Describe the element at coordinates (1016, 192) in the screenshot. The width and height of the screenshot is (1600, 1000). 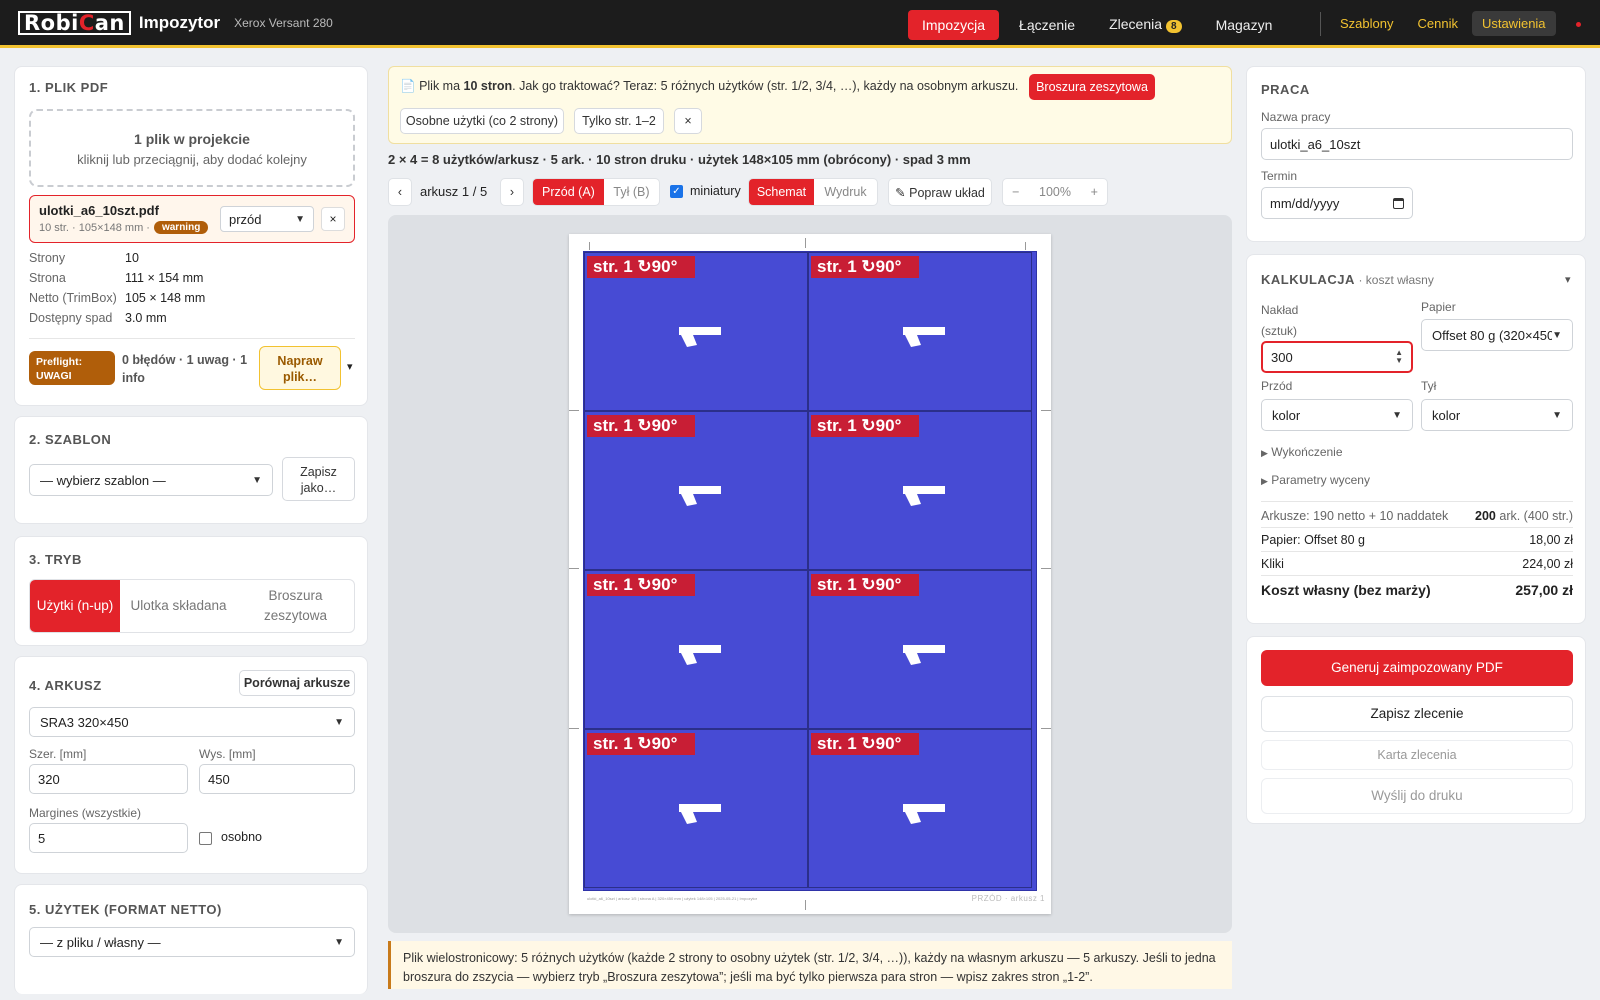
I see `zoom-out-button: −` at that location.